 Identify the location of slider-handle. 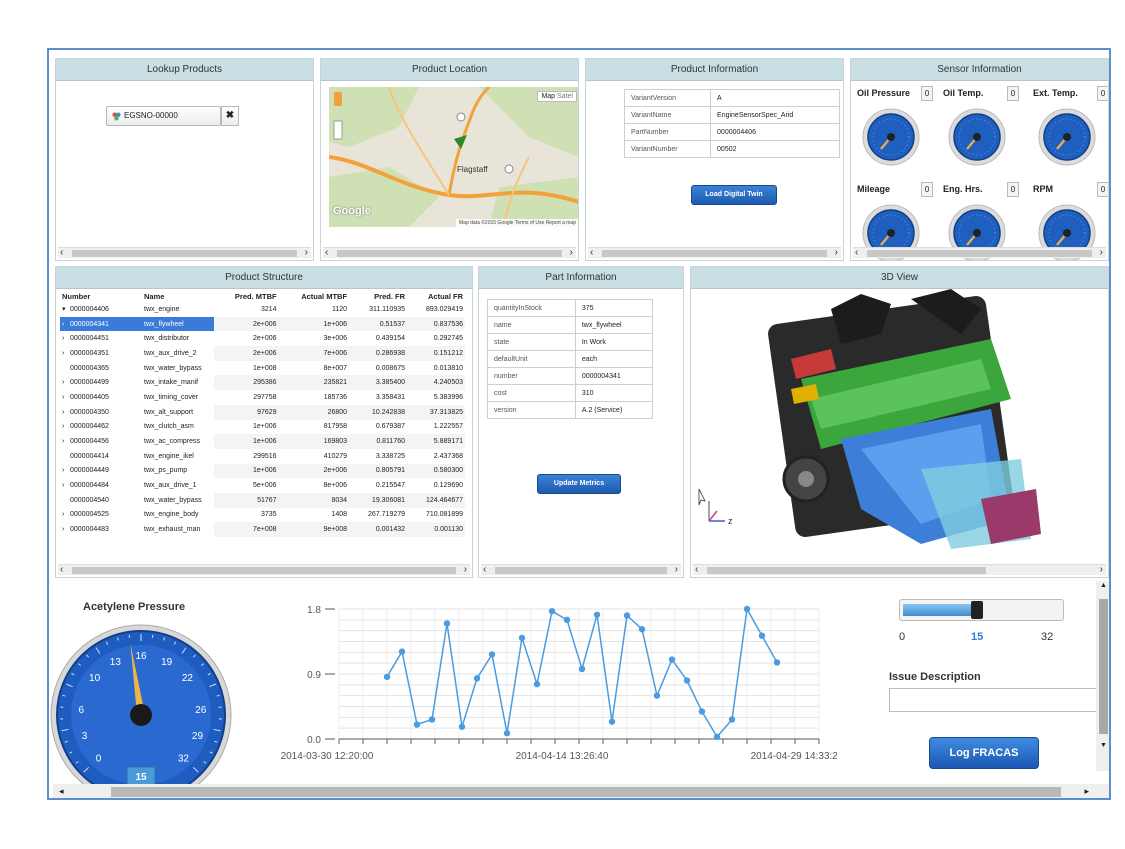
(976, 610).